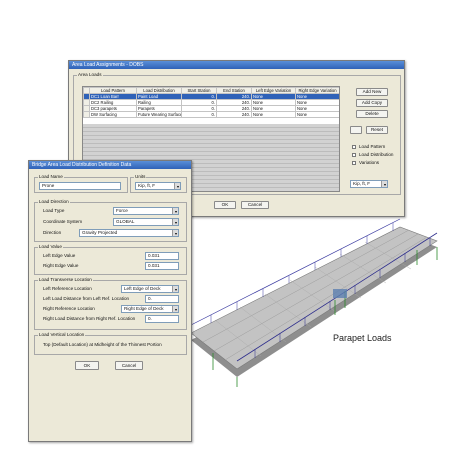 The image size is (450, 450). What do you see at coordinates (377, 130) in the screenshot?
I see `reset-button: Reset` at bounding box center [377, 130].